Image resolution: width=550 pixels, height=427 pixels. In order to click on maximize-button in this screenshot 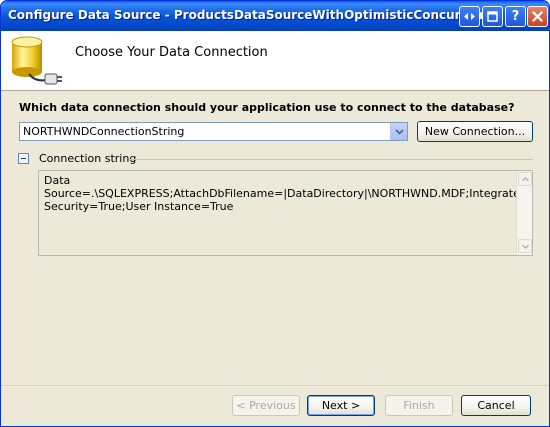, I will do `click(492, 16)`.